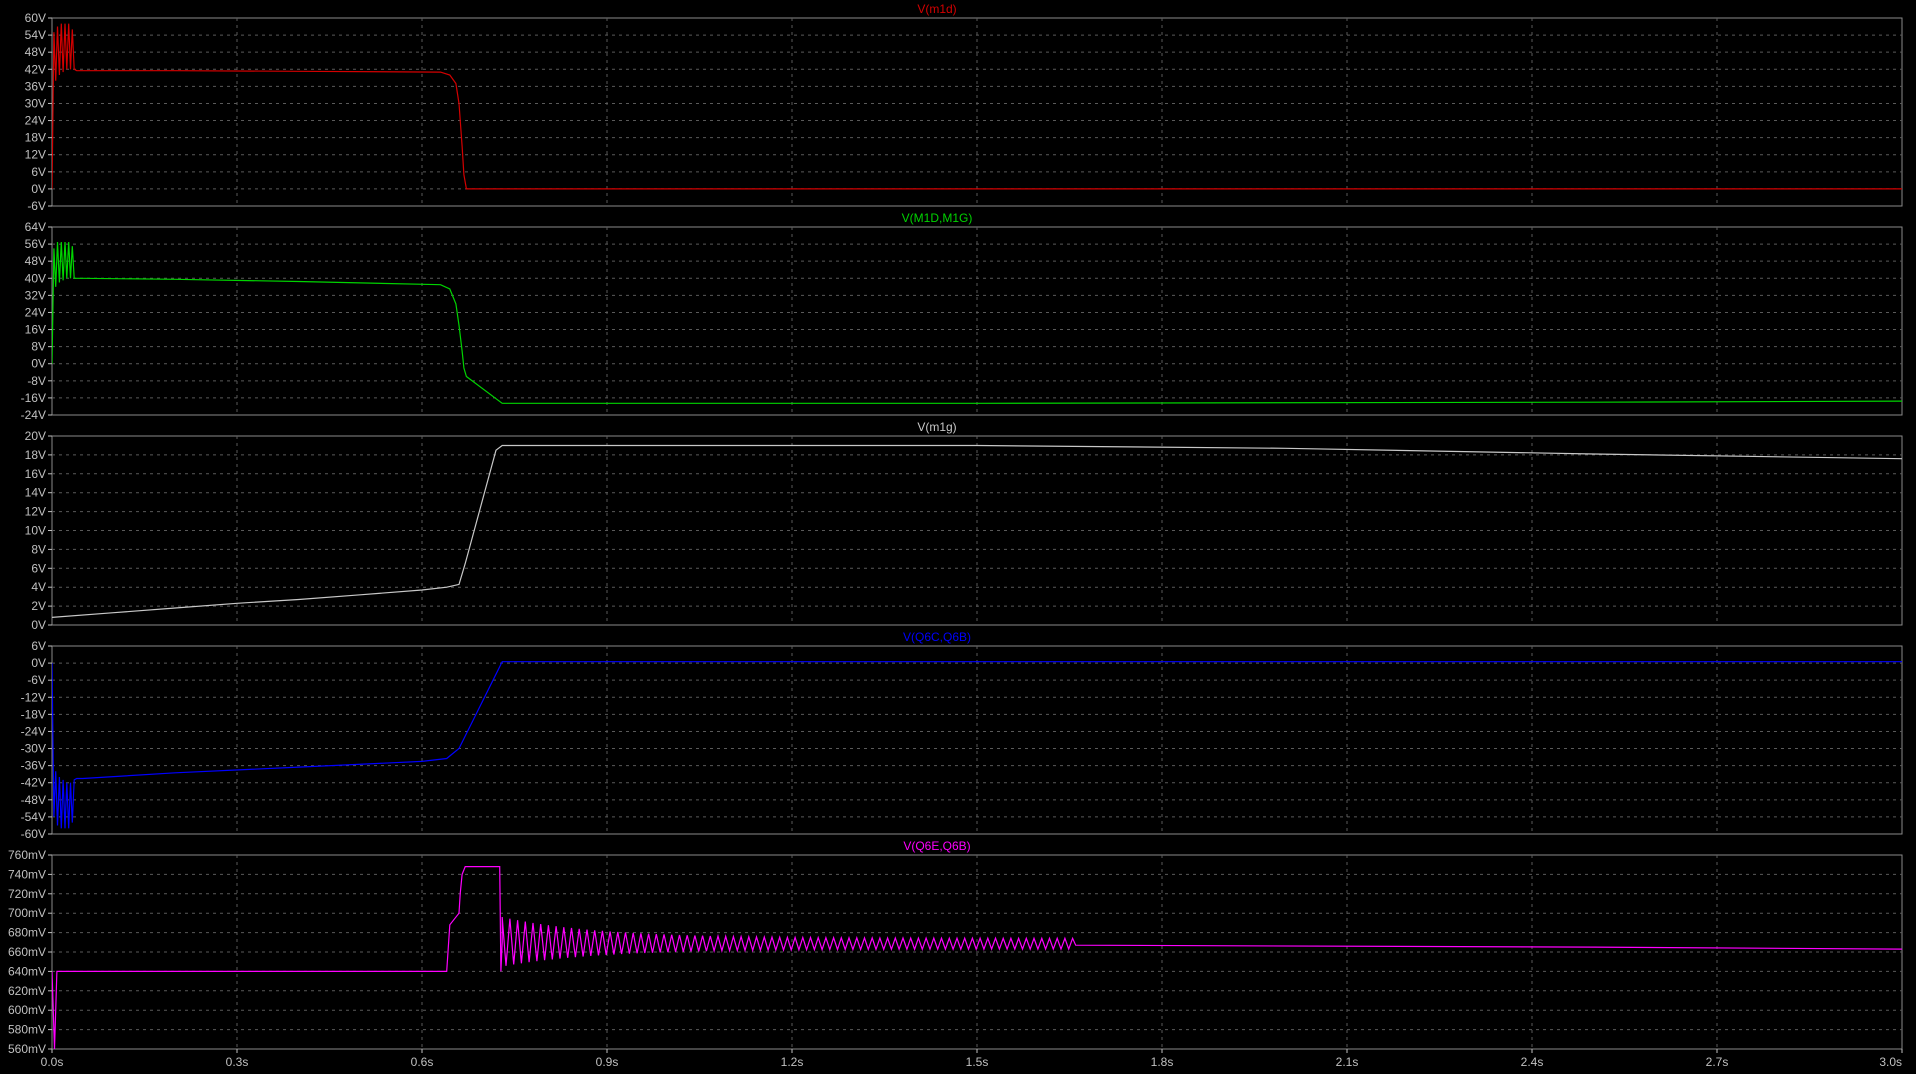 This screenshot has width=1916, height=1074. What do you see at coordinates (35, 69) in the screenshot?
I see `y-tick-label: 42V` at bounding box center [35, 69].